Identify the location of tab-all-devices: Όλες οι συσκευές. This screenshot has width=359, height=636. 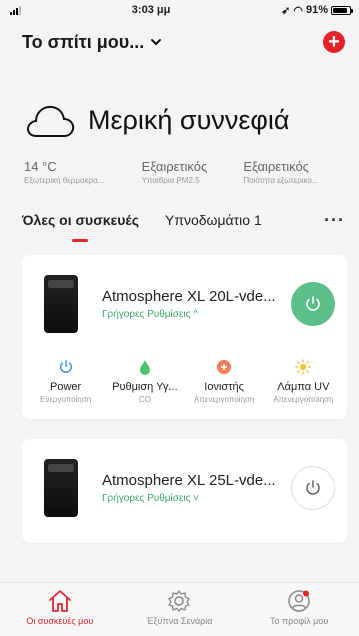
(80, 220).